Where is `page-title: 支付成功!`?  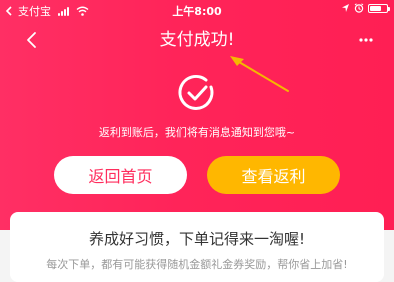
page-title: 支付成功! is located at coordinates (197, 40).